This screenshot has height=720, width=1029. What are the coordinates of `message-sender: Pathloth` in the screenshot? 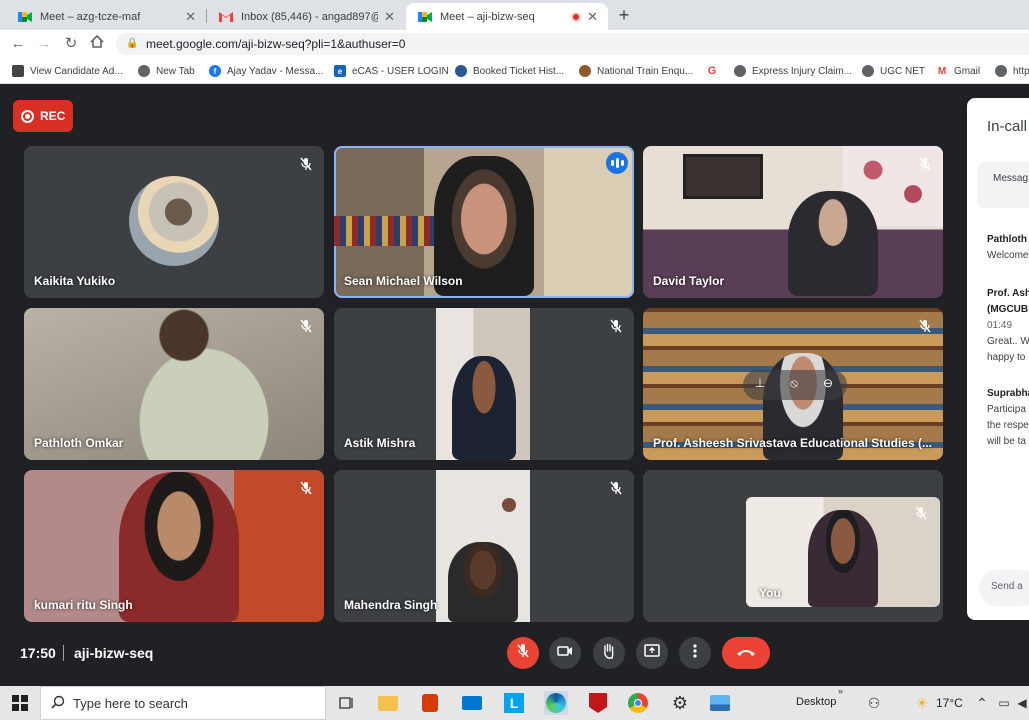 It's located at (1007, 239).